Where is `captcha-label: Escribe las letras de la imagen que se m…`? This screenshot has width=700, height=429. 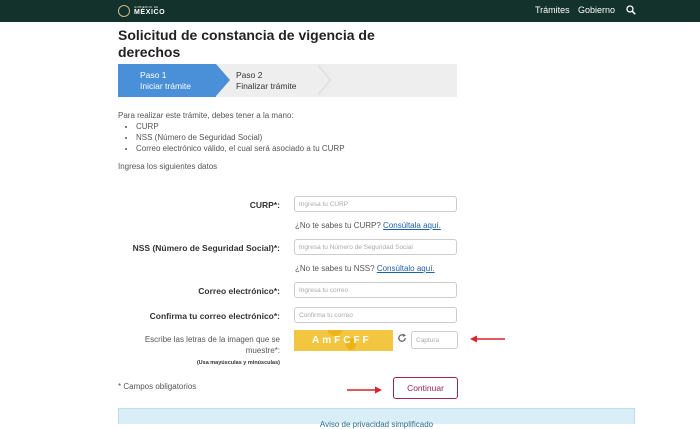
captcha-label: Escribe las letras de la imagen que se m… is located at coordinates (199, 351).